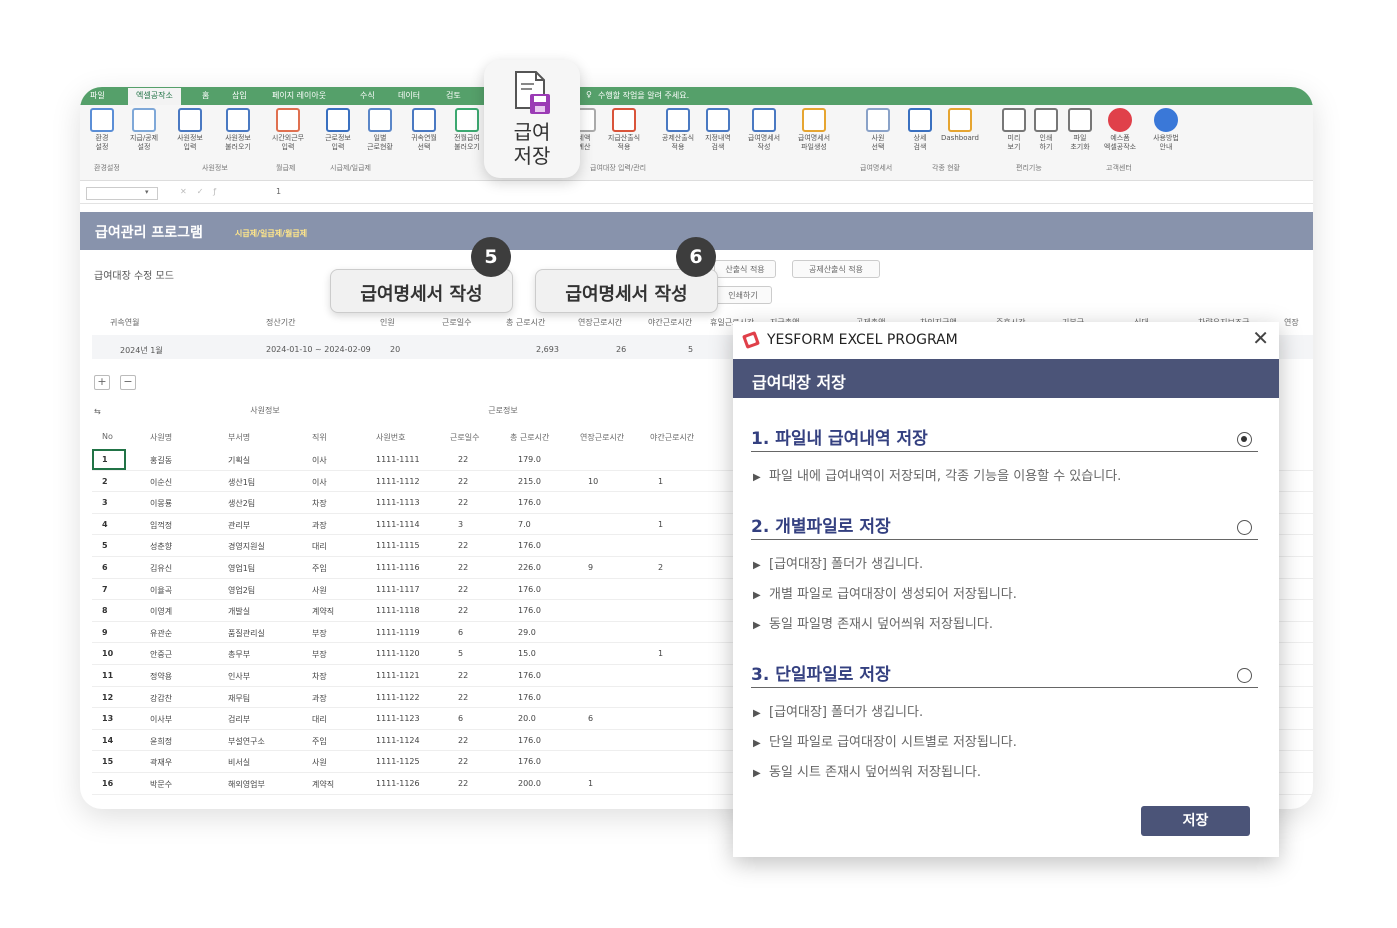 The width and height of the screenshot is (1397, 928). I want to click on table-cell: 200.0, so click(529, 783).